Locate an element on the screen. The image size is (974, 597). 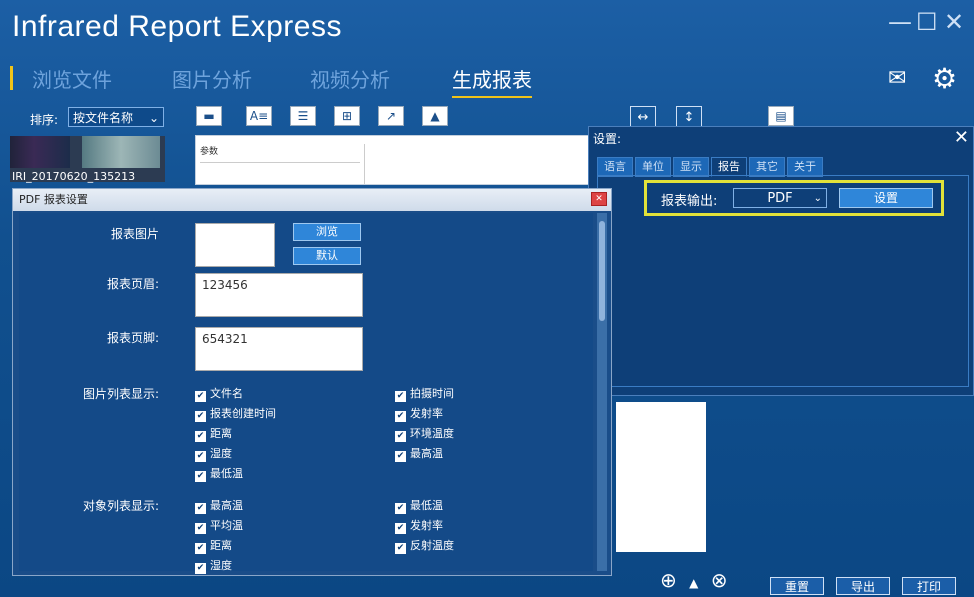
params-row is located at coordinates (280, 167).